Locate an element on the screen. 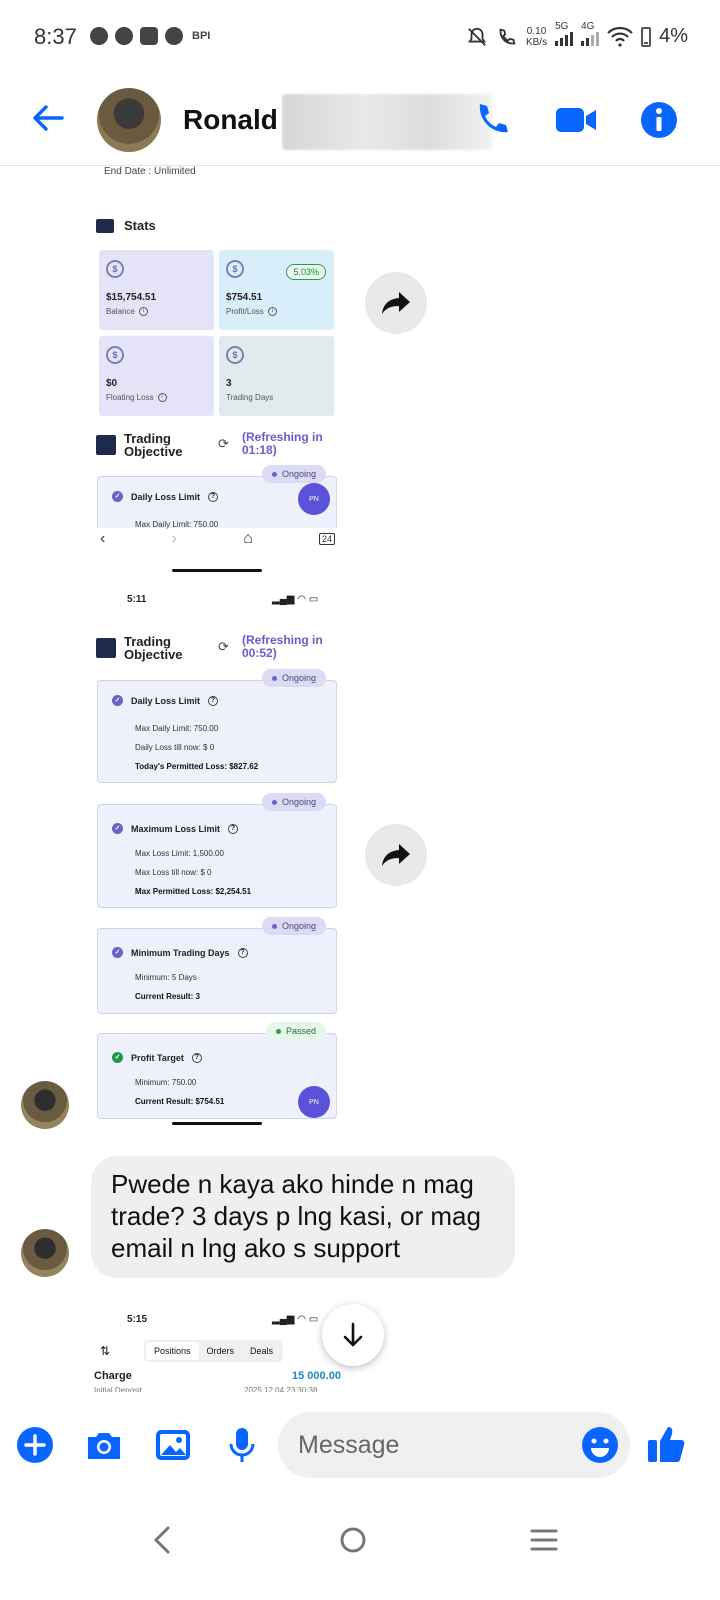 The image size is (720, 1600). status-bar: 8:37 BPI 0.10 KB/s 5G 4G 4% is located at coordinates (360, 38).